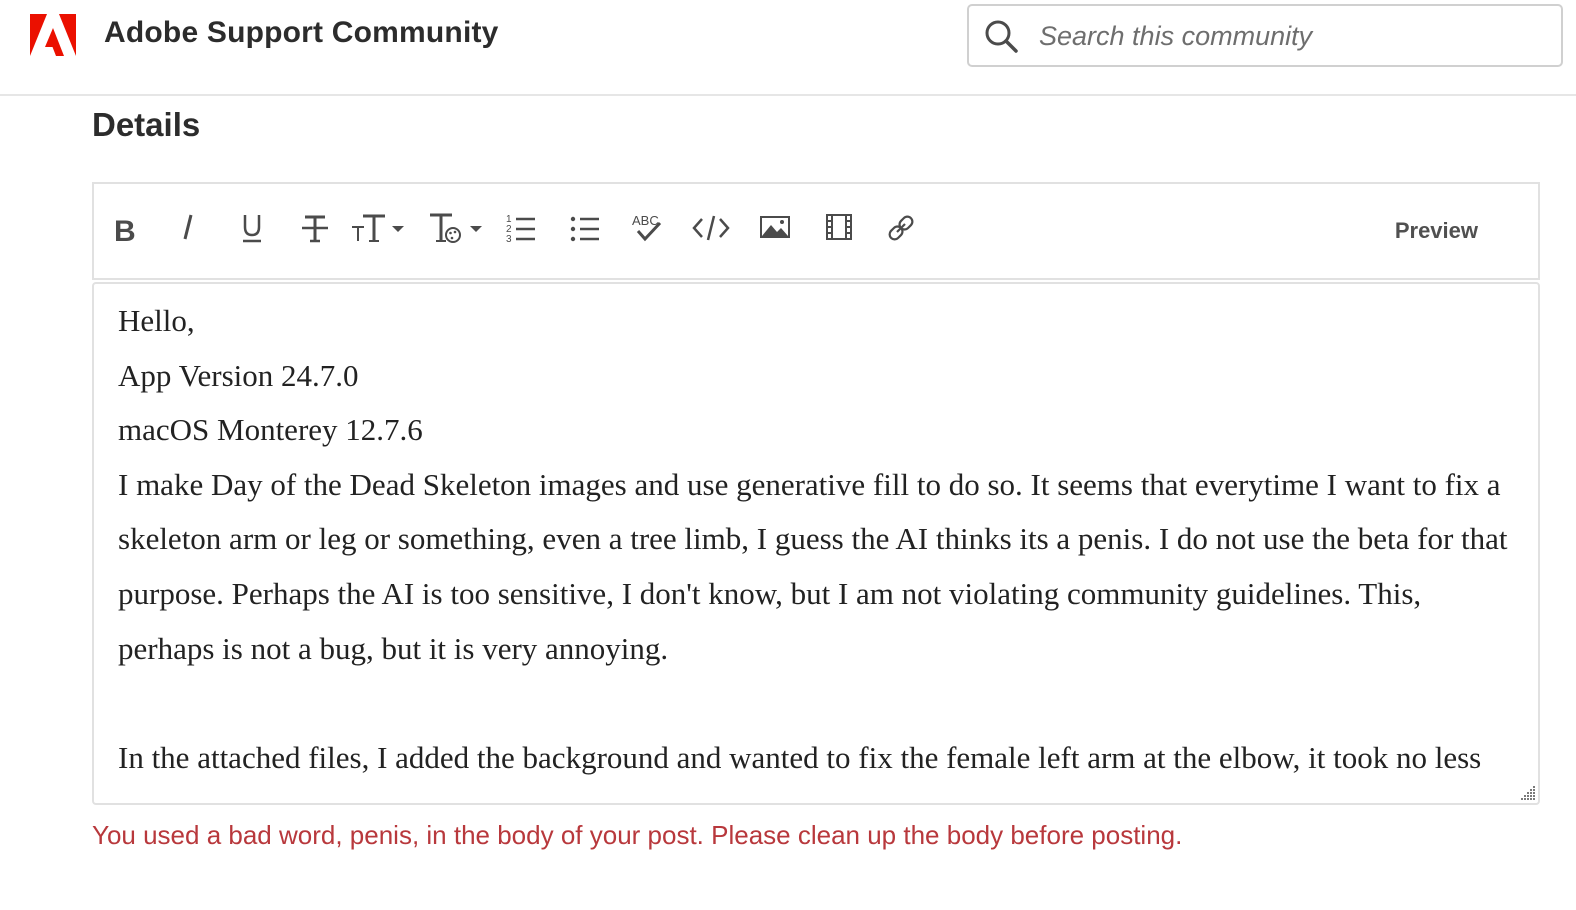 This screenshot has width=1576, height=910. I want to click on bold-button: B, so click(124, 228).